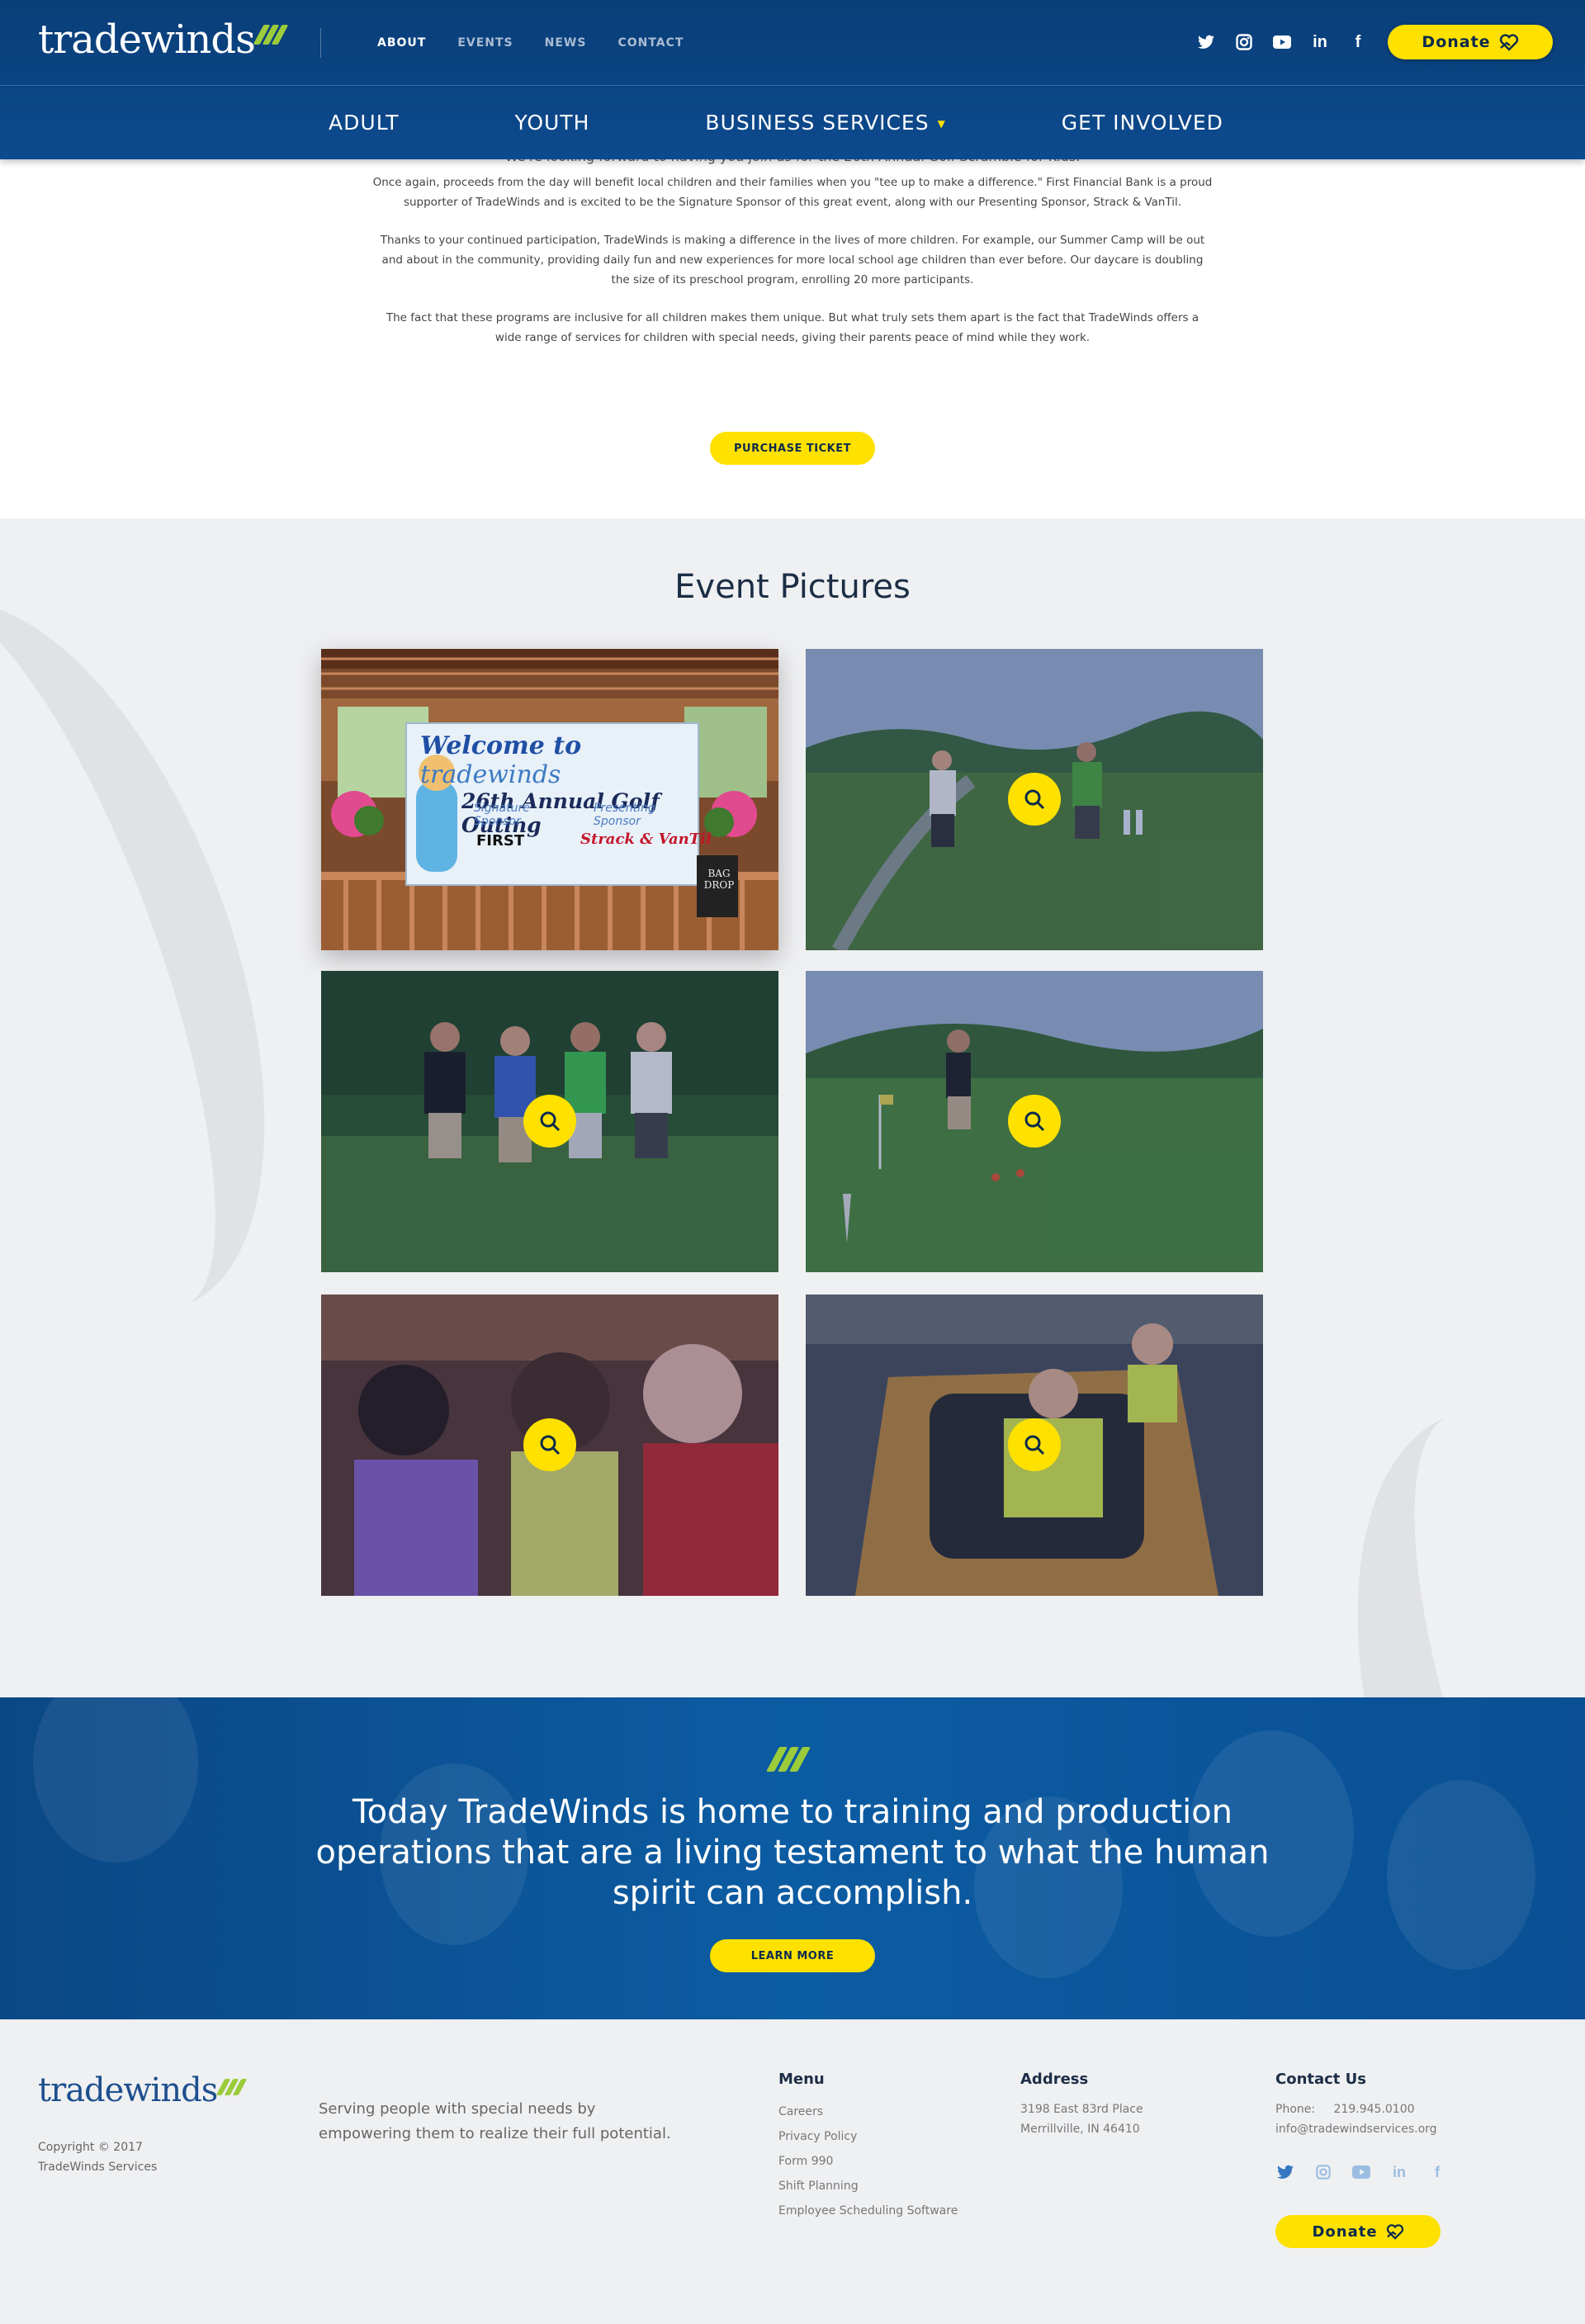 This screenshot has width=1585, height=2324. I want to click on footer-donate-button: Donate, so click(1358, 2231).